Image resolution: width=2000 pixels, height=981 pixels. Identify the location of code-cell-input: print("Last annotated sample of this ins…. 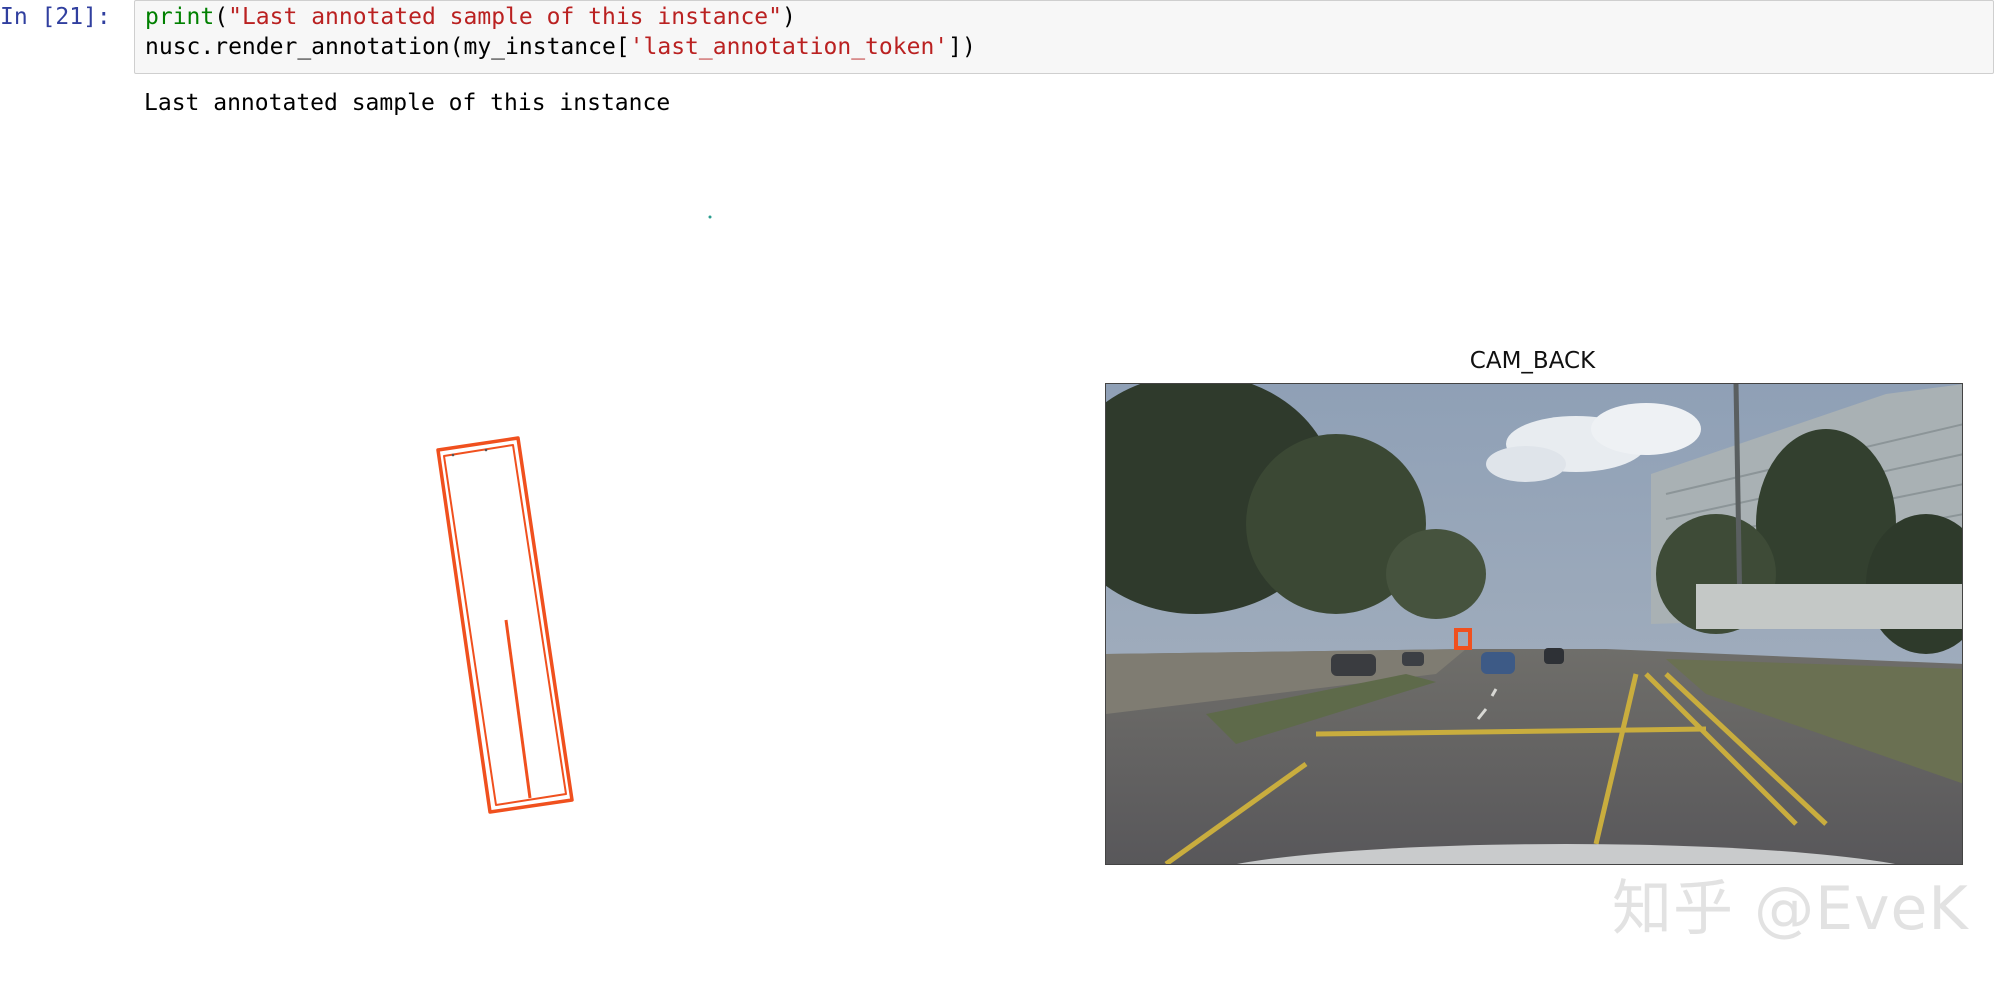
(1064, 37).